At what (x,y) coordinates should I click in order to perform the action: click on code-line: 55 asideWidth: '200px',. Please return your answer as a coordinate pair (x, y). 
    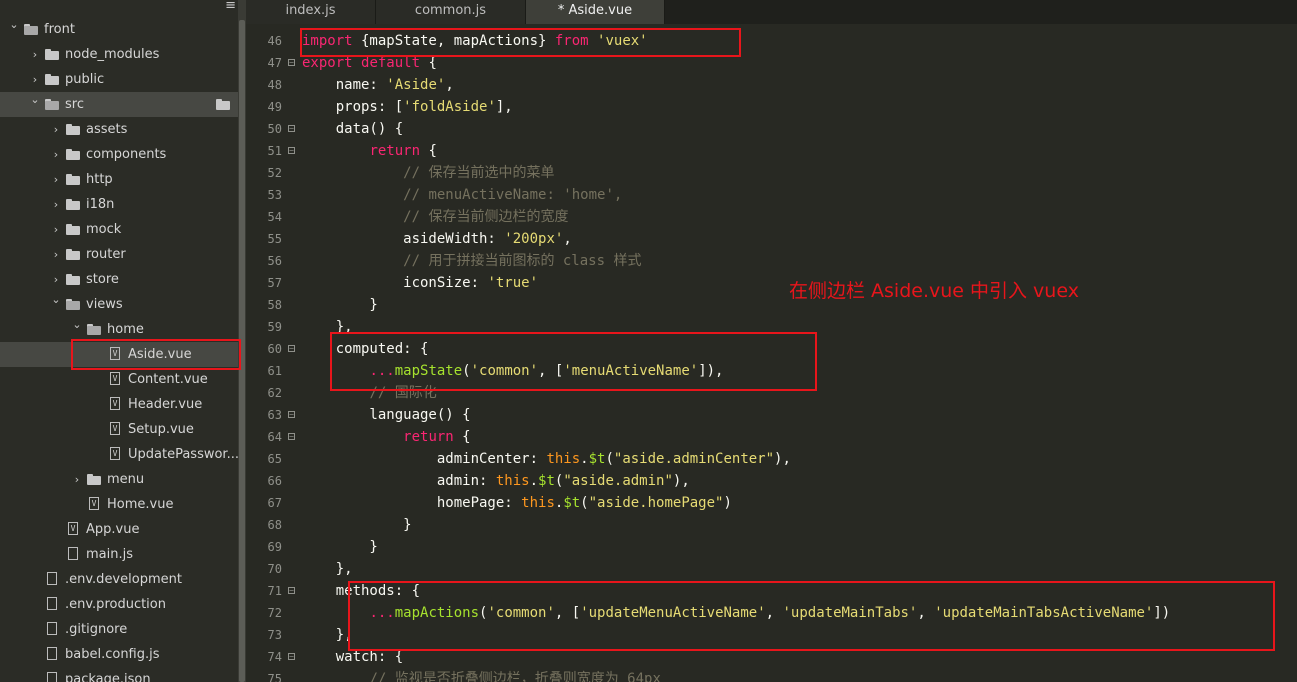
    Looking at the image, I should click on (771, 239).